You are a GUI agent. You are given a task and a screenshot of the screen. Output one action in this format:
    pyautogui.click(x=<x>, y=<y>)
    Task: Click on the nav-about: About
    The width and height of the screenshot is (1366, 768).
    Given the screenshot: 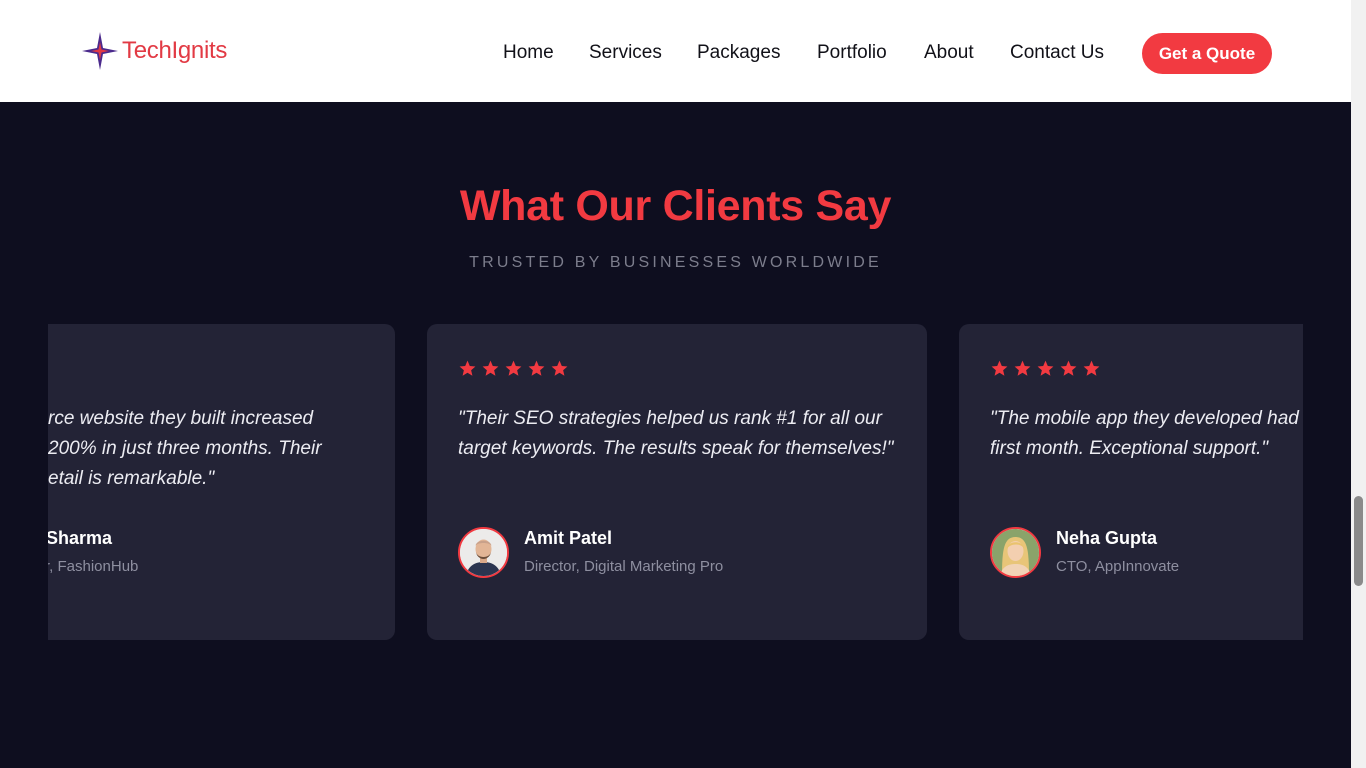 What is the action you would take?
    pyautogui.click(x=949, y=53)
    